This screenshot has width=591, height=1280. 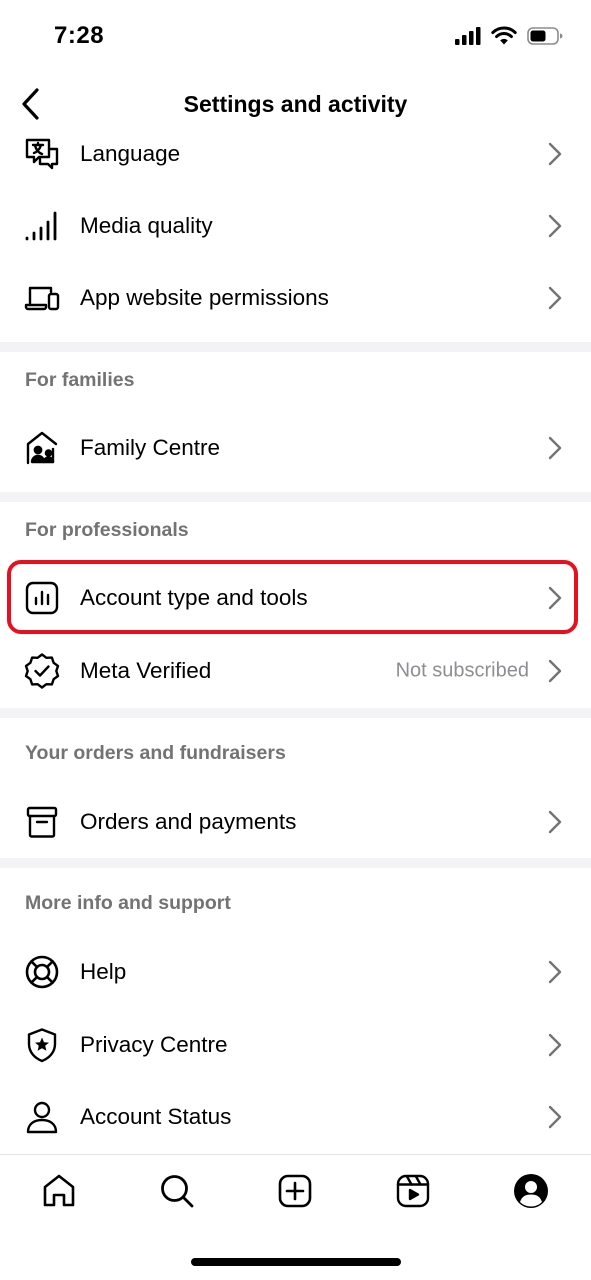 What do you see at coordinates (42, 822) in the screenshot?
I see `package-icon` at bounding box center [42, 822].